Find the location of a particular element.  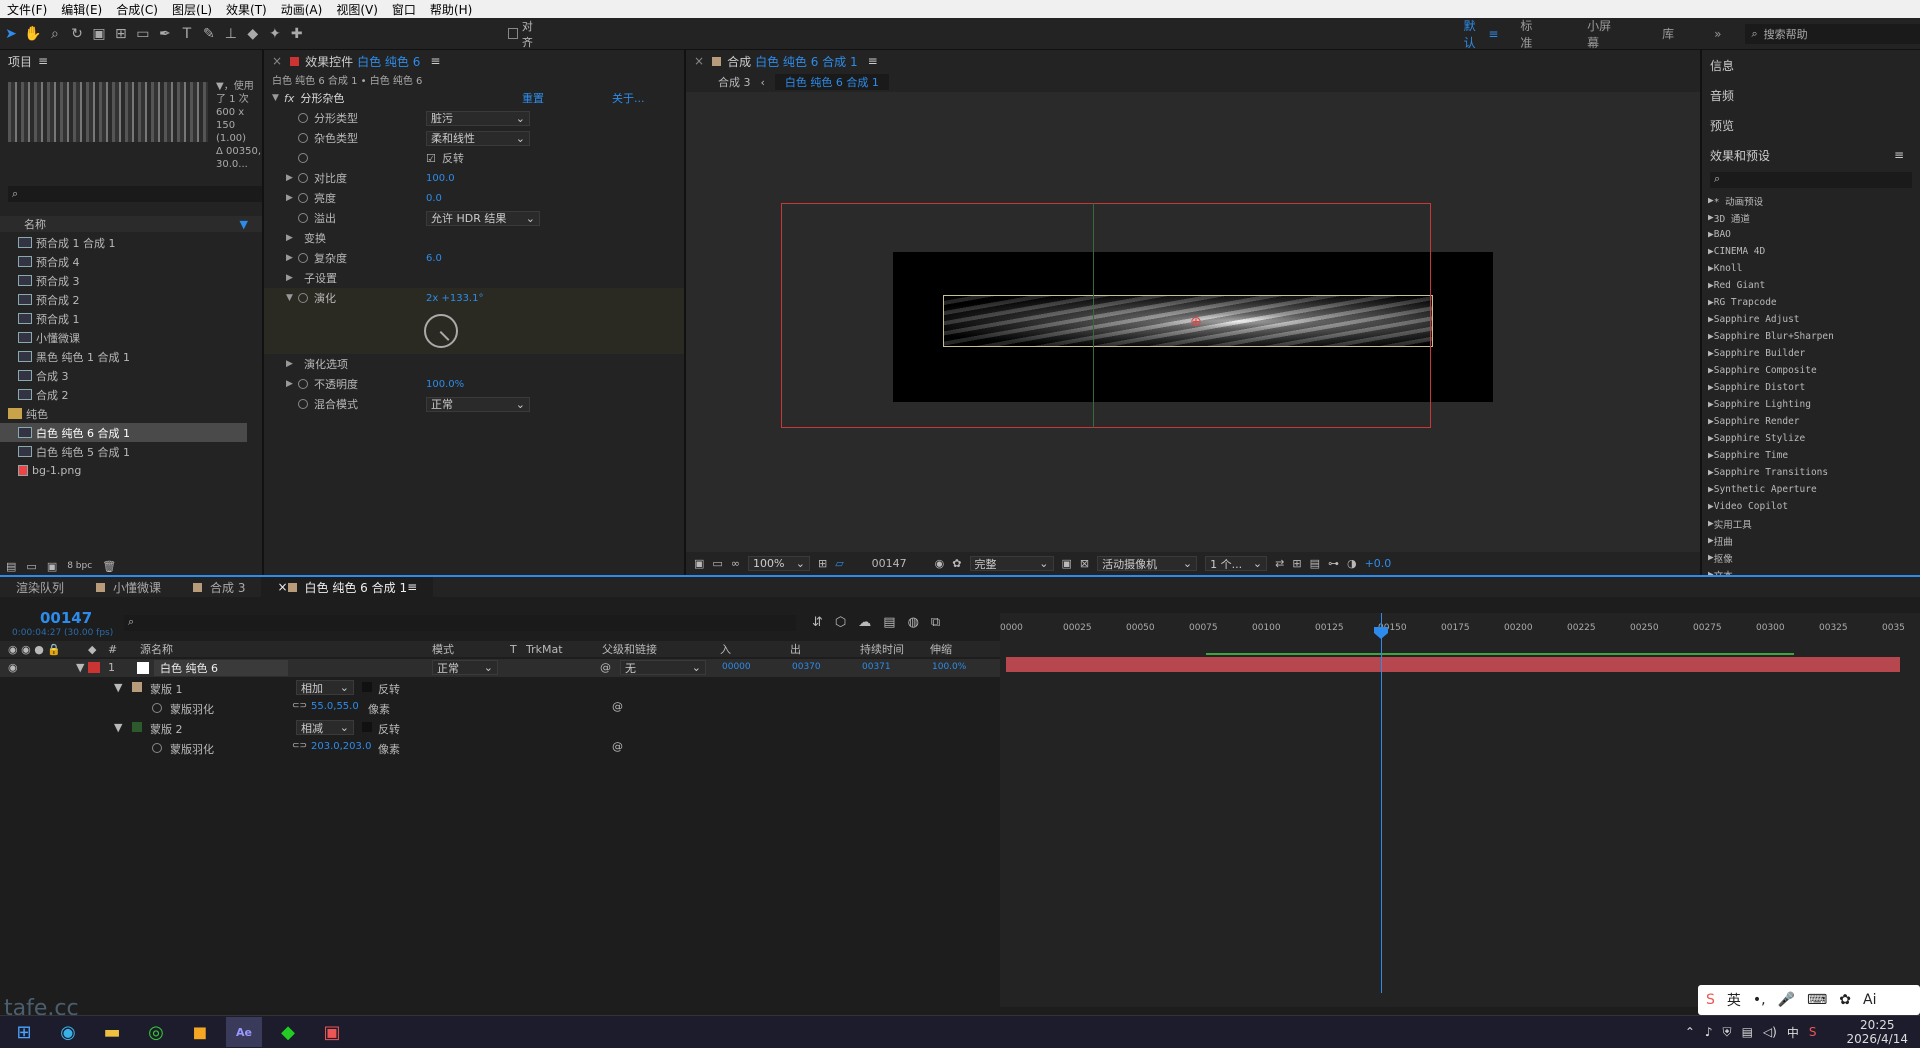

fx-property-row: ▶ 复杂度 6.0 is located at coordinates (474, 258).